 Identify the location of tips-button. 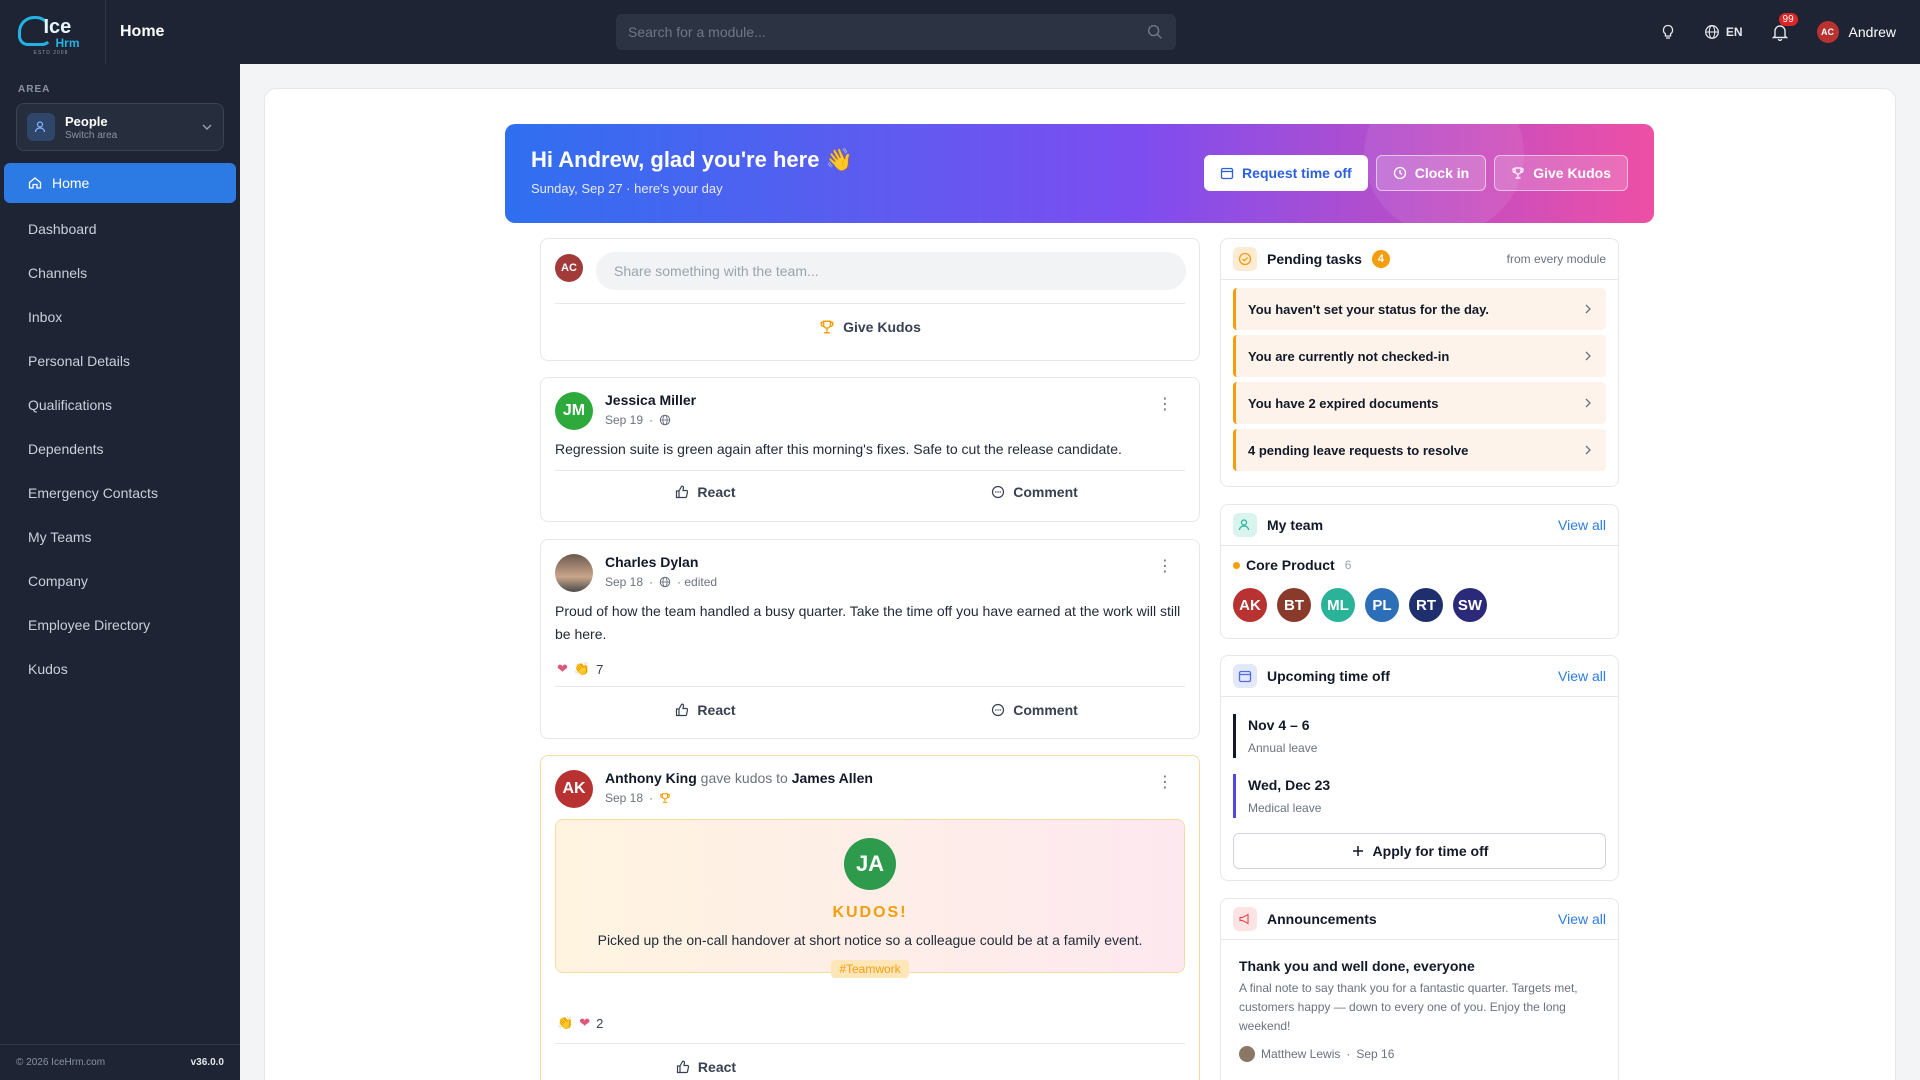
(1668, 32).